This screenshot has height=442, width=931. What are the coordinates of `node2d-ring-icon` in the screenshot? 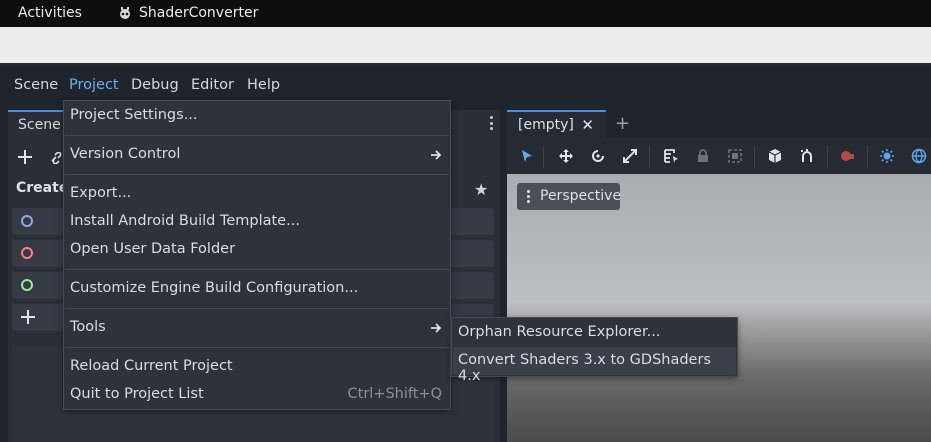 It's located at (27, 221).